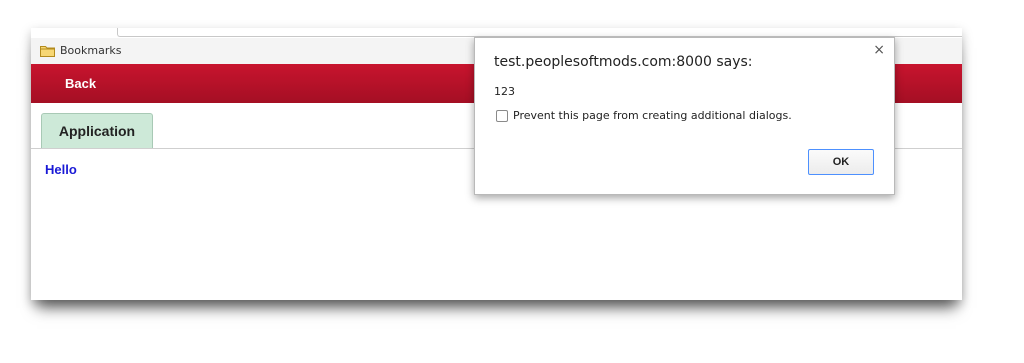 Image resolution: width=1024 pixels, height=363 pixels. Describe the element at coordinates (539, 32) in the screenshot. I see `address-bar-edge` at that location.